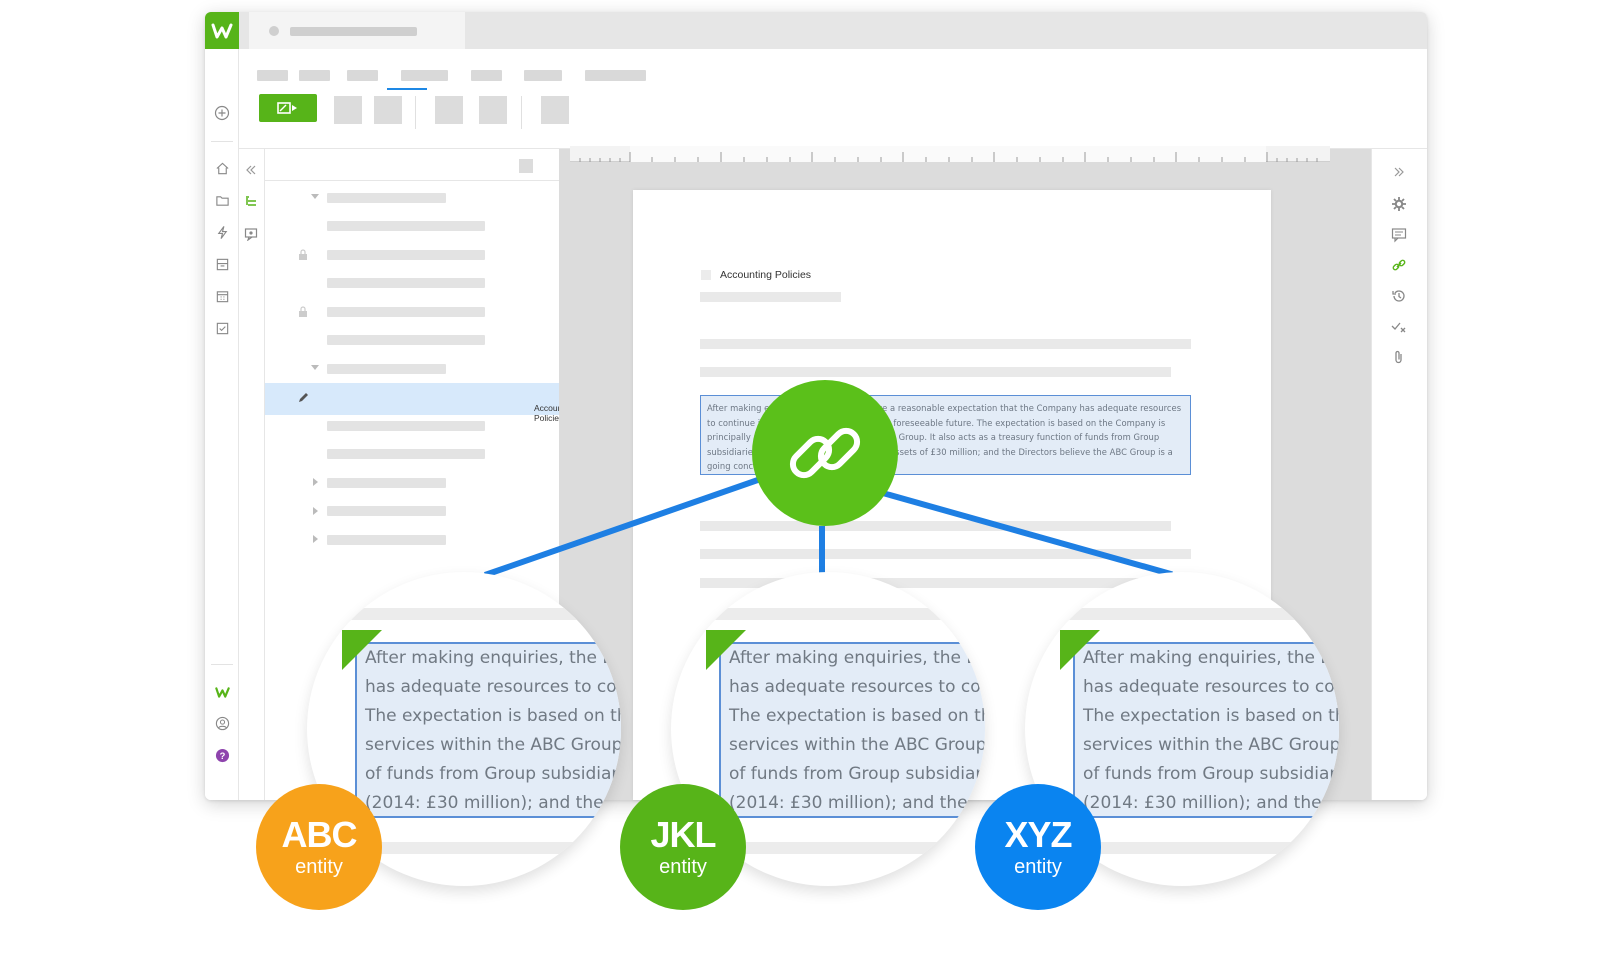 The image size is (1600, 957). What do you see at coordinates (683, 834) in the screenshot?
I see `entity-name: JKL` at bounding box center [683, 834].